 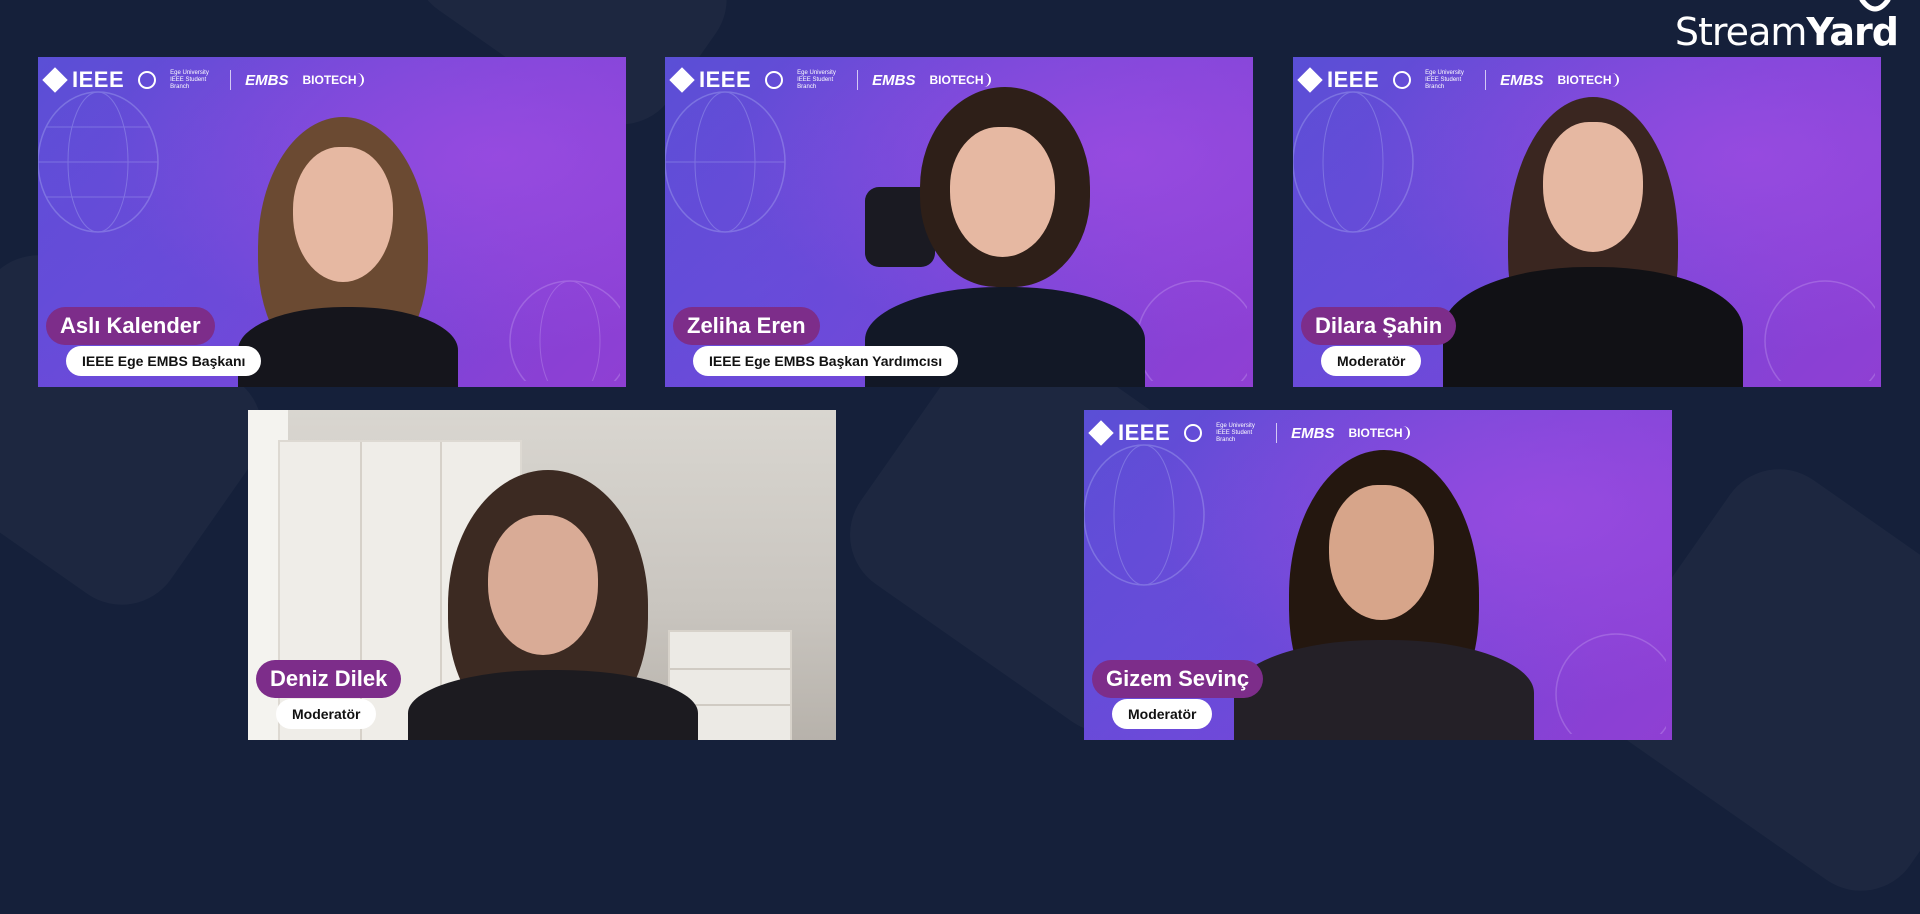 I want to click on participant-name-label: Gizem Sevinç, so click(x=1178, y=679).